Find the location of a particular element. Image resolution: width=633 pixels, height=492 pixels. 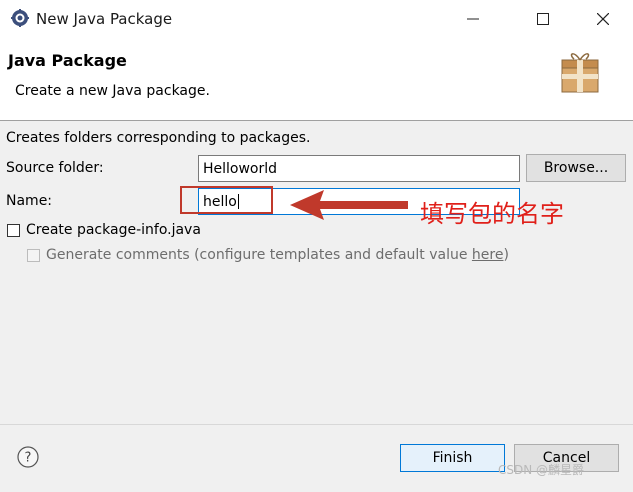

configure-templates-link: here is located at coordinates (488, 255).